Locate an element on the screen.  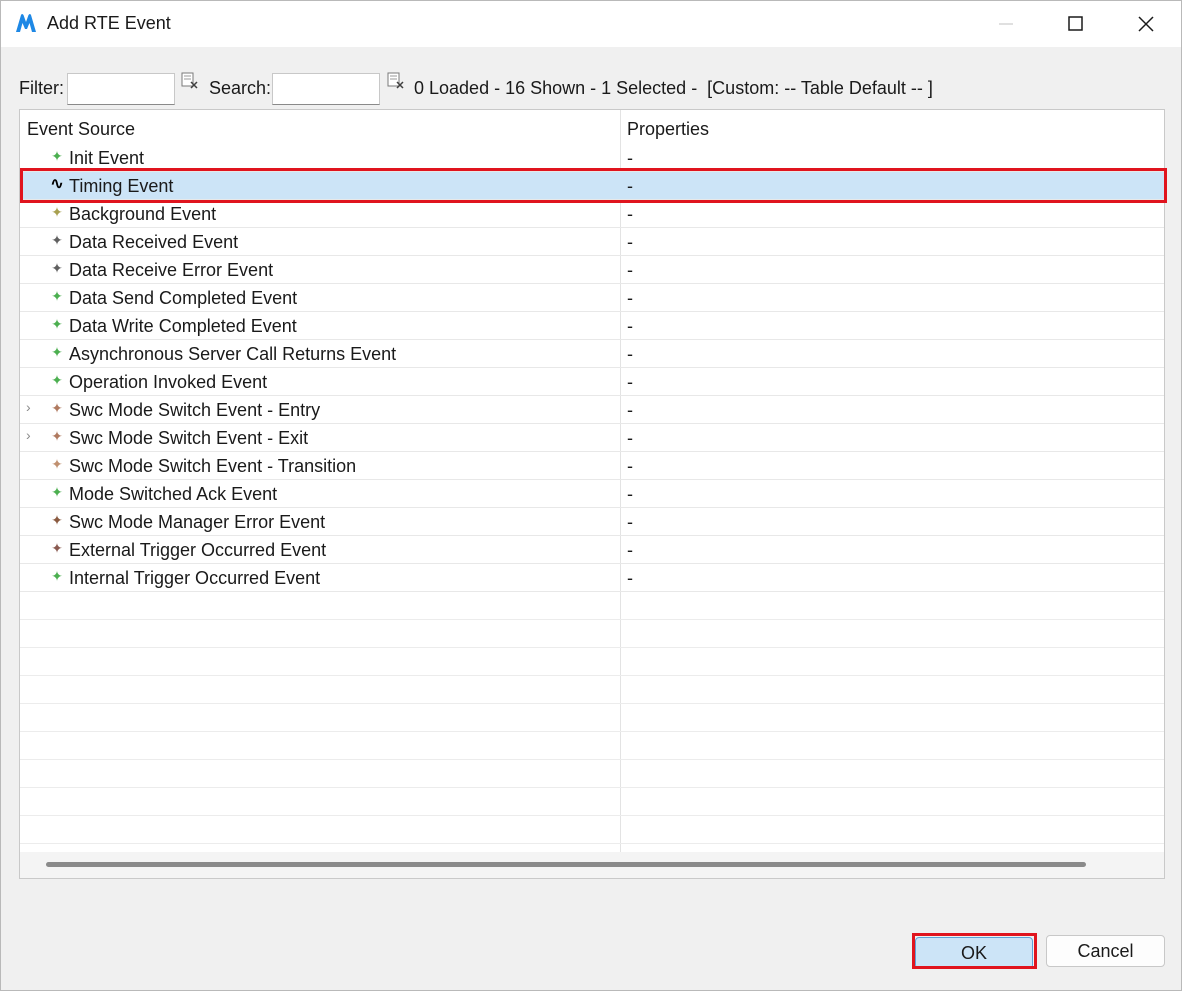
minimize-icon is located at coordinates (1006, 24).